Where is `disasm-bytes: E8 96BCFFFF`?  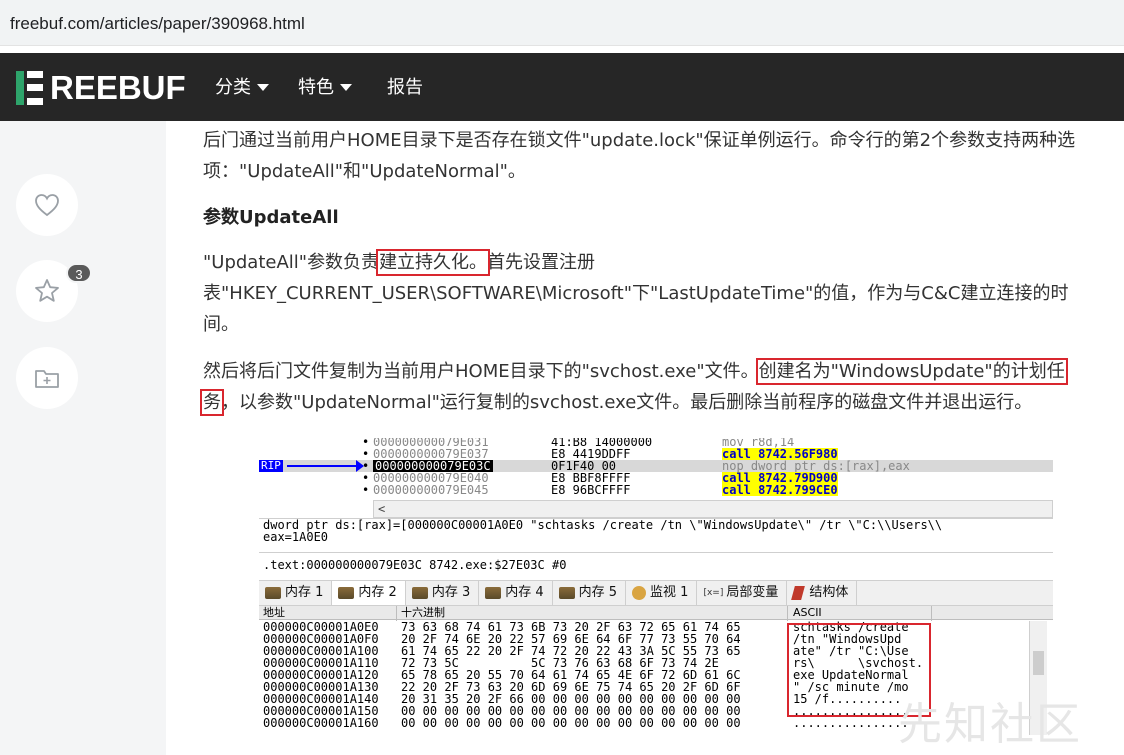 disasm-bytes: E8 96BCFFFF is located at coordinates (591, 490).